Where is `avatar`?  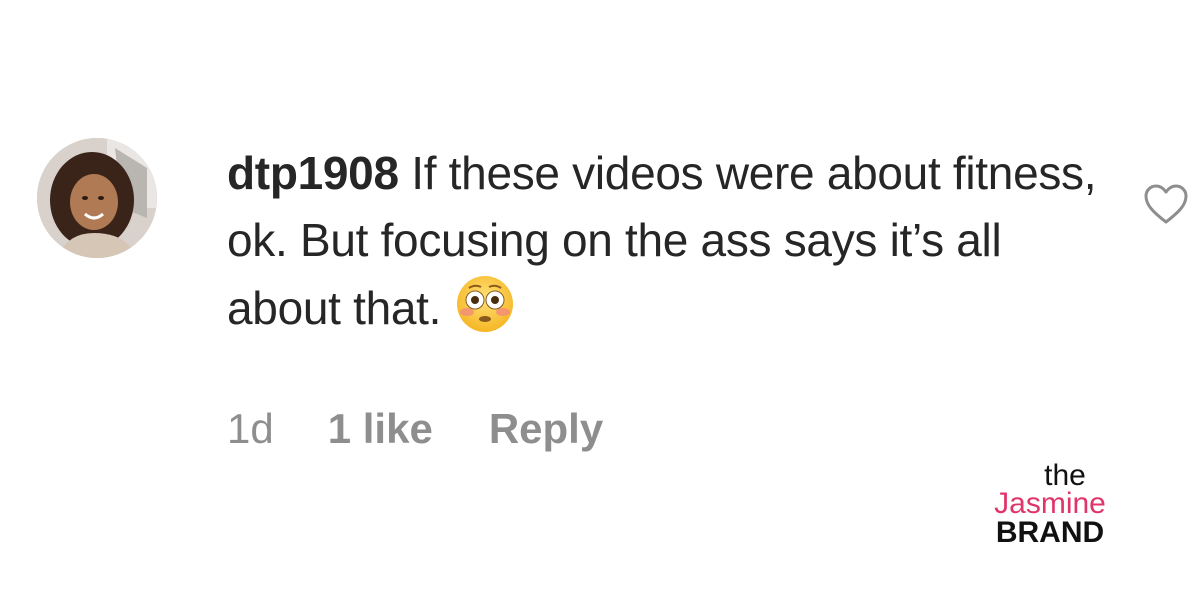
avatar is located at coordinates (97, 198).